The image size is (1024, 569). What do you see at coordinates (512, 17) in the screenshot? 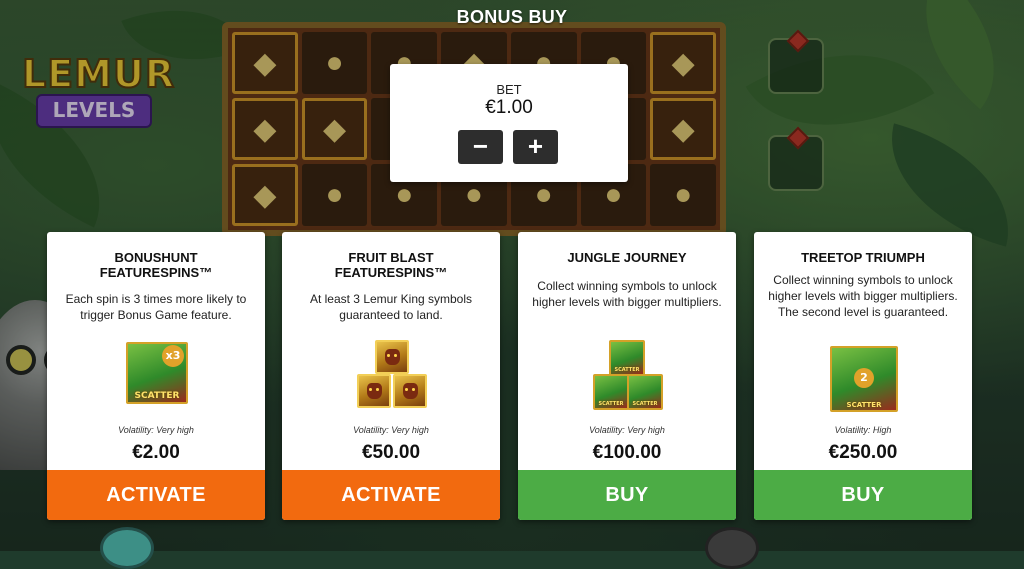
I see `dialog-title: BONUS BUY` at bounding box center [512, 17].